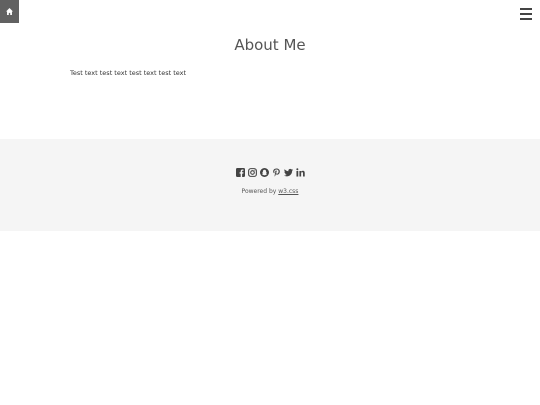  I want to click on top-bar, so click(270, 11).